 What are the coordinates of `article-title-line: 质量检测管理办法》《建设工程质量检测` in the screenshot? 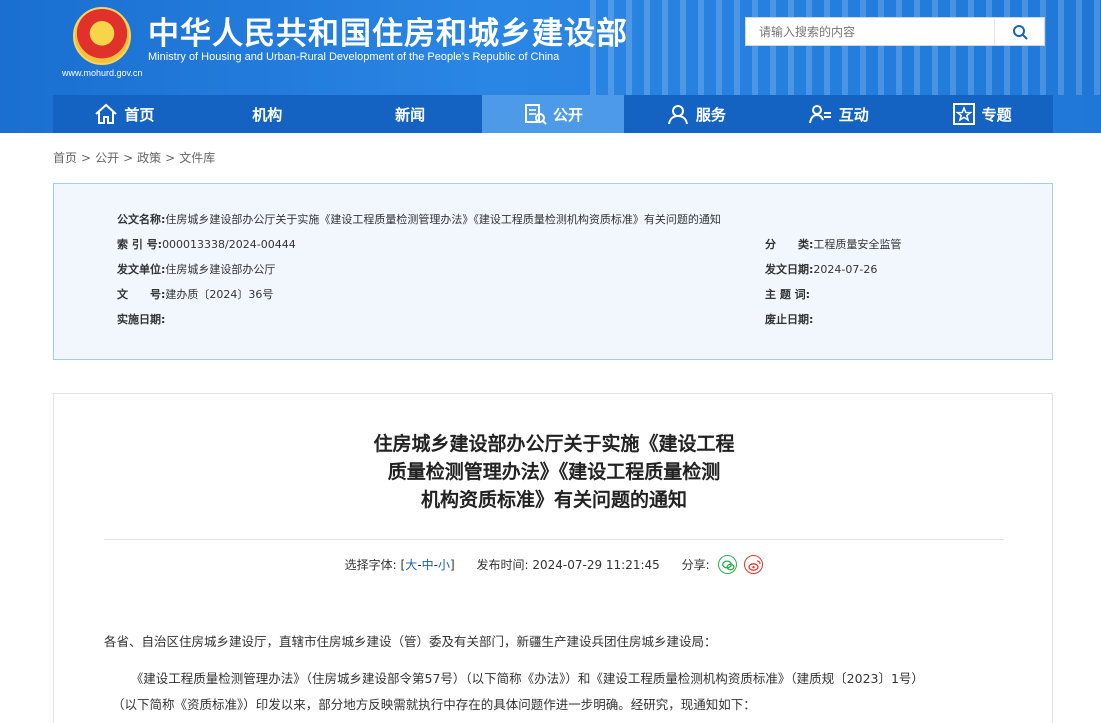 It's located at (554, 472).